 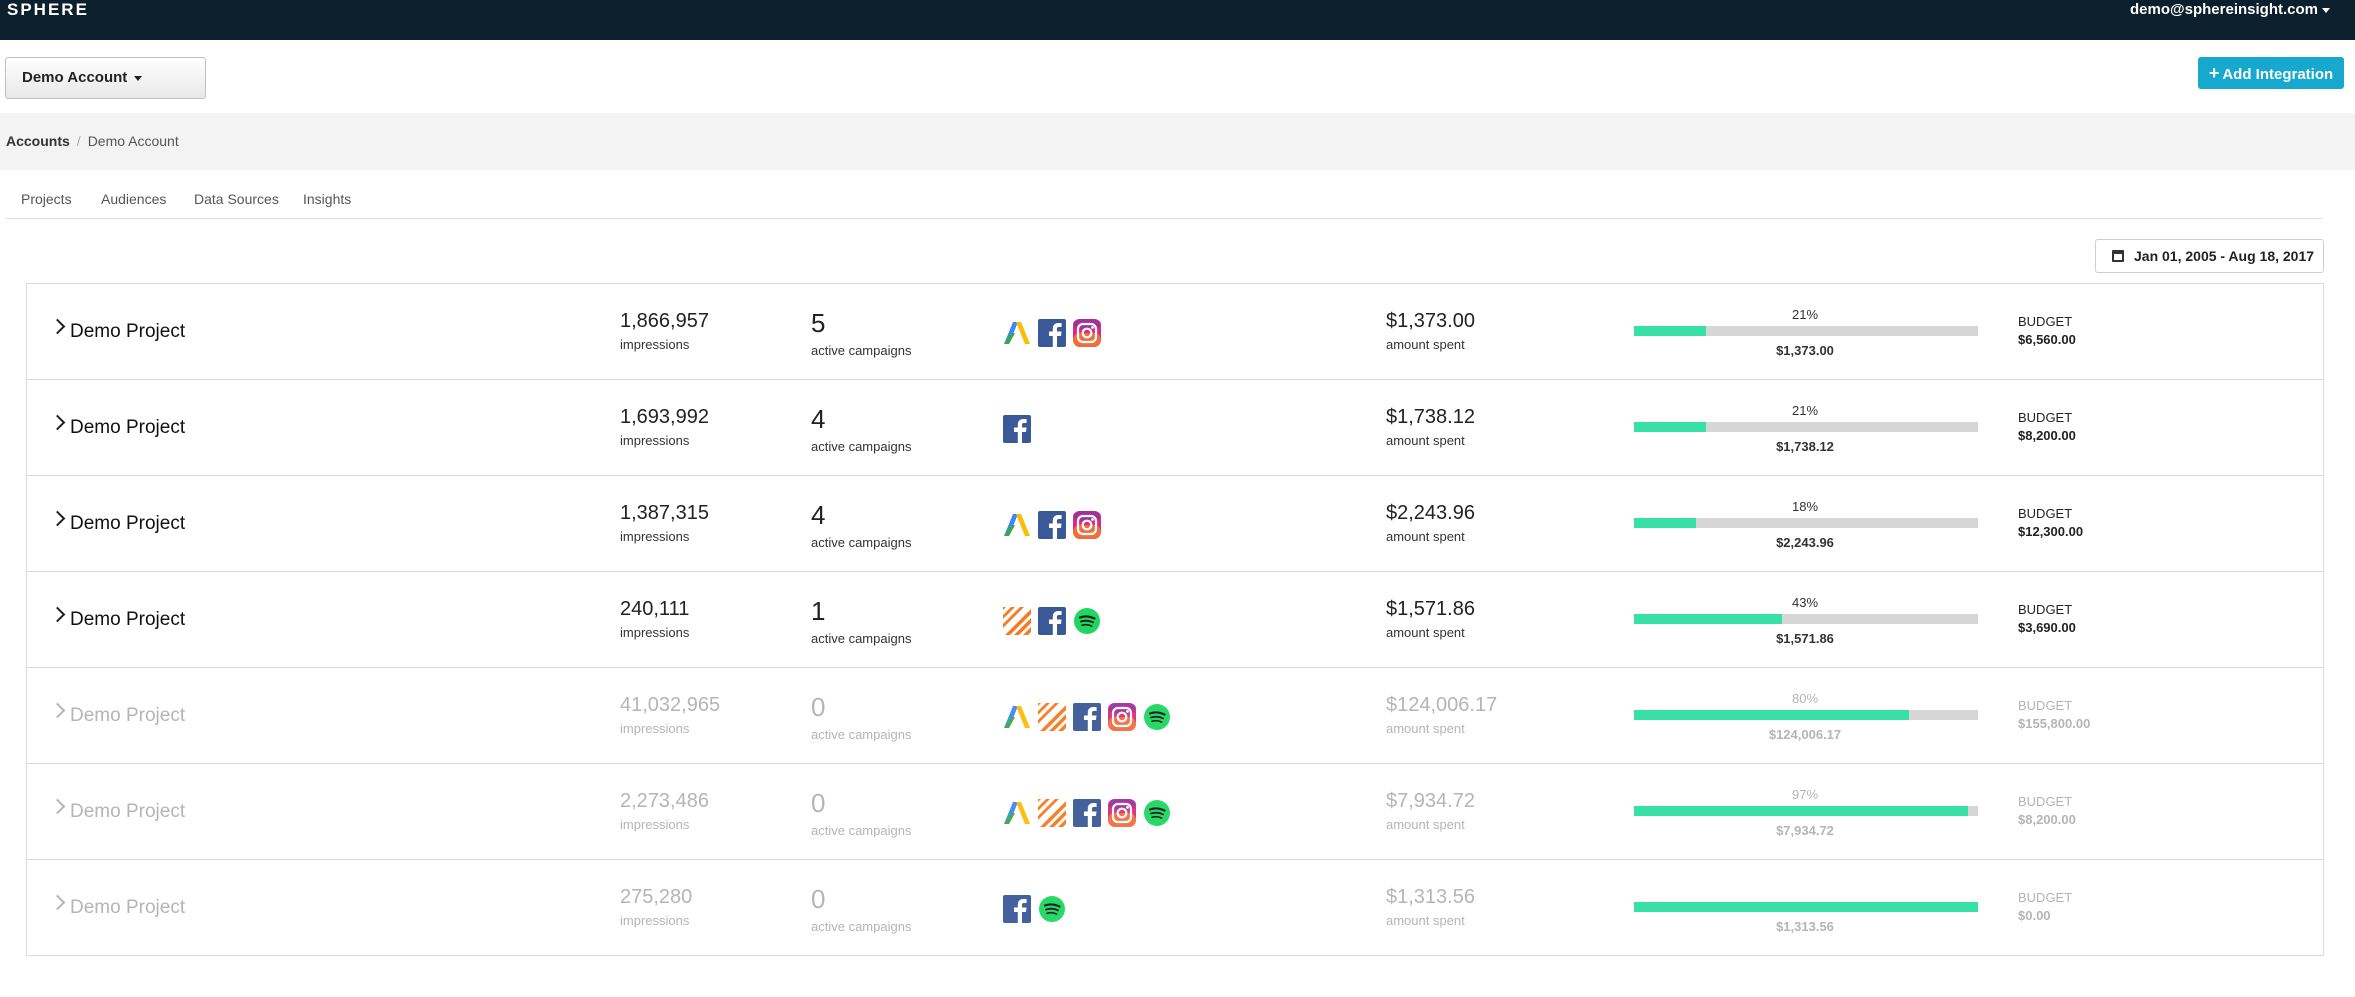 What do you see at coordinates (1805, 602) in the screenshot?
I see `budget-percent: 43%` at bounding box center [1805, 602].